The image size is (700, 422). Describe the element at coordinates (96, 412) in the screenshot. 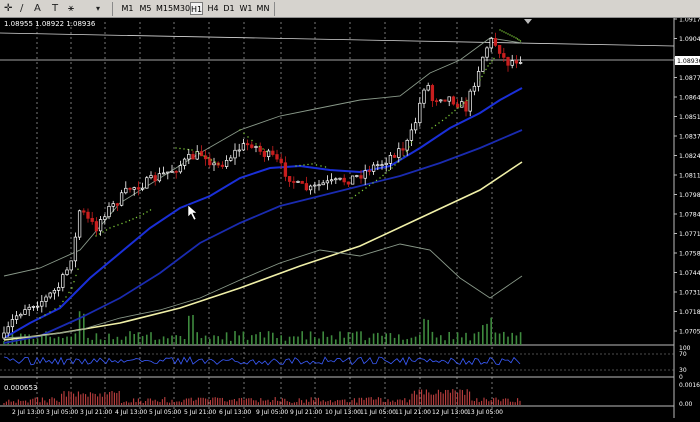

I see `time-tick-label: 3 Jul 21:00` at that location.